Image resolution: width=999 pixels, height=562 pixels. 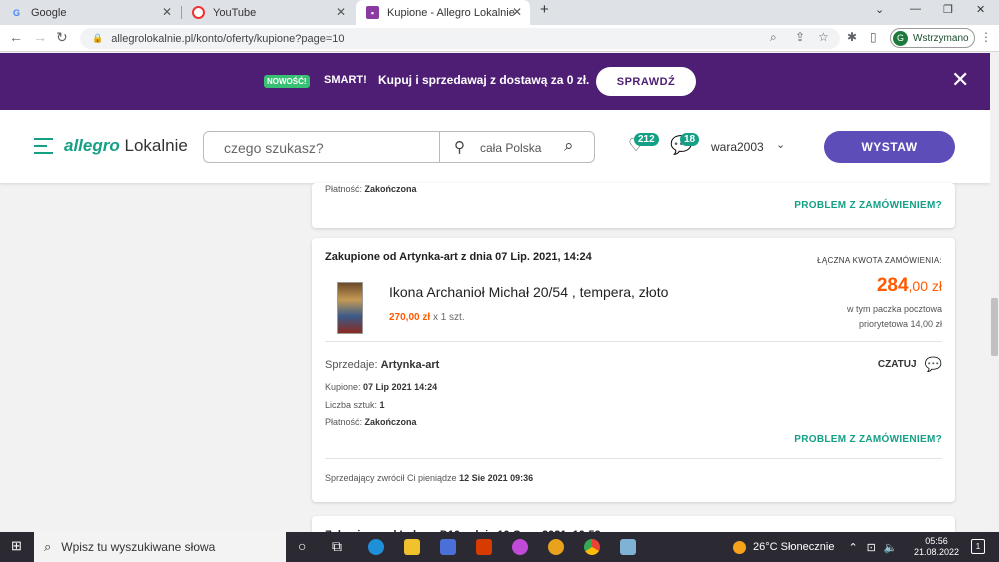 I want to click on office-icon, so click(x=484, y=547).